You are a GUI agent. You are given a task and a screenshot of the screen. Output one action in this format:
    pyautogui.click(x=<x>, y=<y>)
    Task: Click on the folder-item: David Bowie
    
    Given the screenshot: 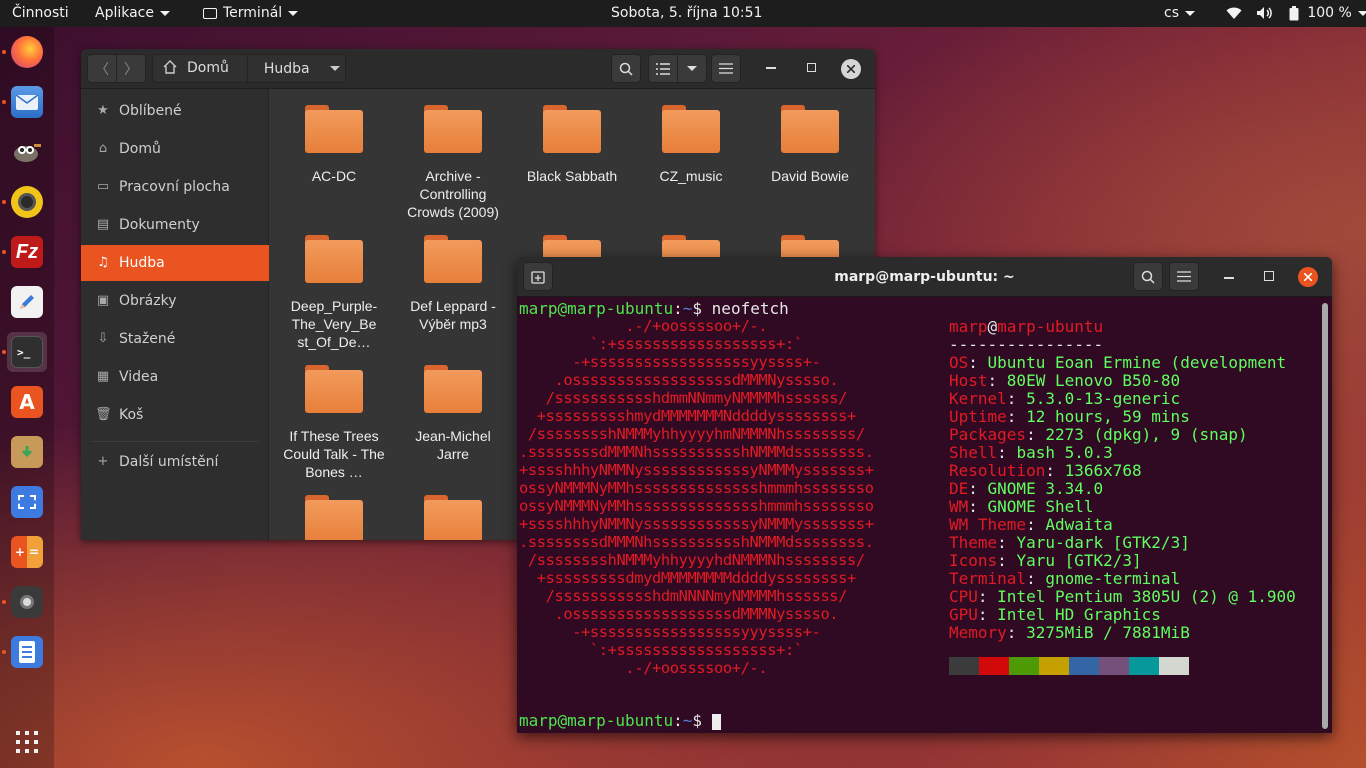 What is the action you would take?
    pyautogui.click(x=810, y=145)
    